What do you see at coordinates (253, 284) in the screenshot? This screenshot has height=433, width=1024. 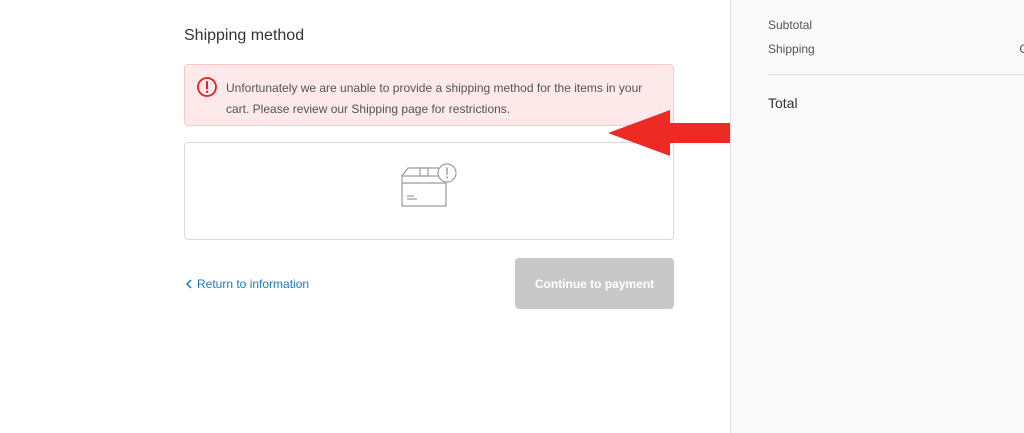 I see `return-link-label: Return to information` at bounding box center [253, 284].